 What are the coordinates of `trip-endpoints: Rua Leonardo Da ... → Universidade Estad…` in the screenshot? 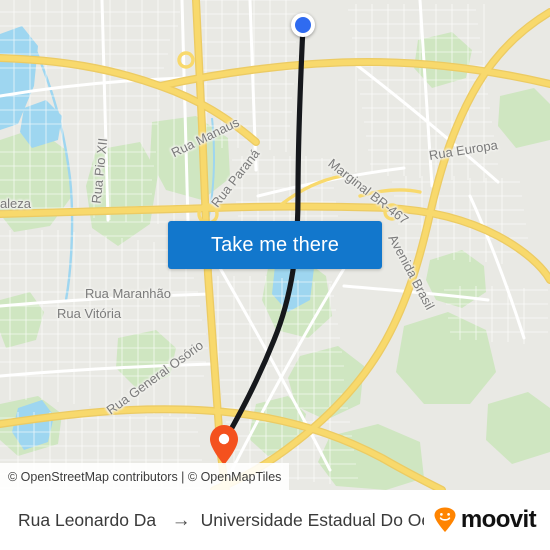 It's located at (221, 520).